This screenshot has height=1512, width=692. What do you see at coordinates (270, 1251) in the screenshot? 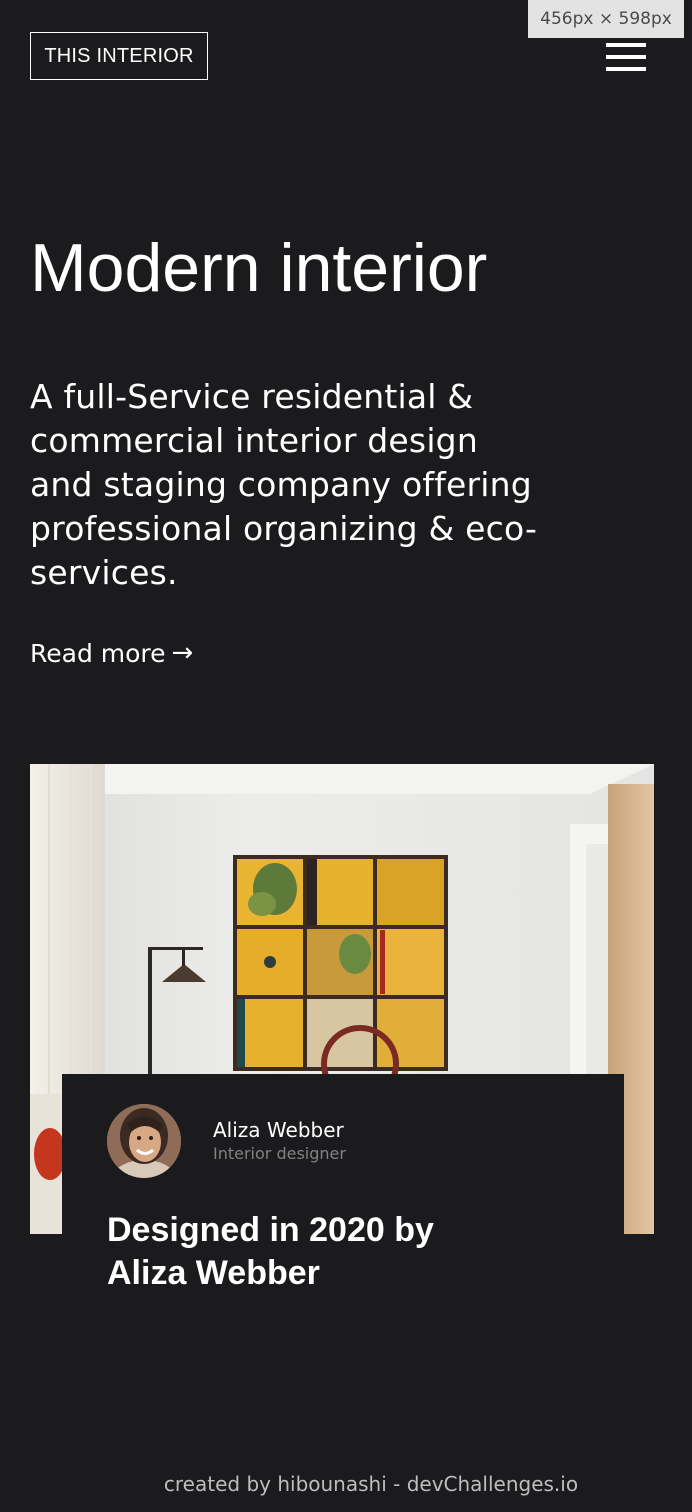
I see `card-title: Designed in 2020 by Aliza Webber` at bounding box center [270, 1251].